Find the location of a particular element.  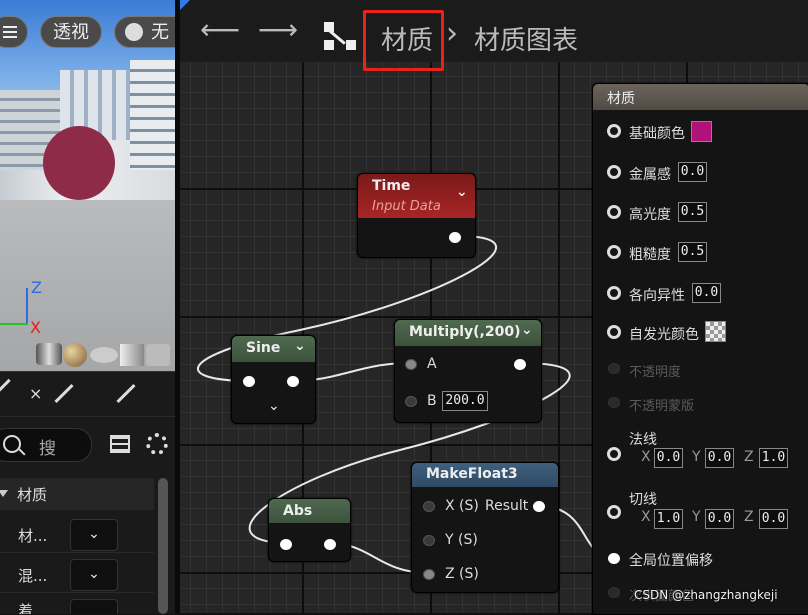

material-node-header: 材质 is located at coordinates (700, 97).